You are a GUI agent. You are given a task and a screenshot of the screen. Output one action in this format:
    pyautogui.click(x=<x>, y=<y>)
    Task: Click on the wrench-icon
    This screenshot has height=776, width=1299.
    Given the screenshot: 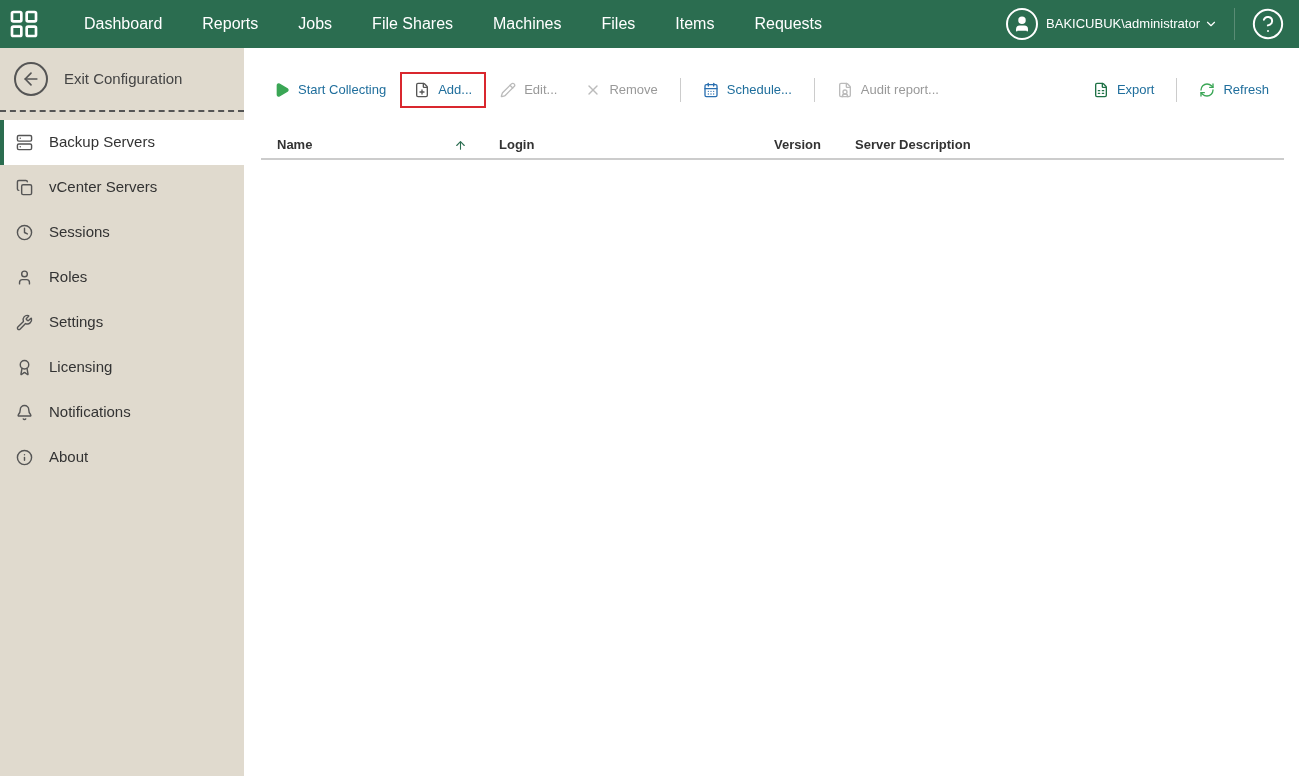 What is the action you would take?
    pyautogui.click(x=24, y=322)
    